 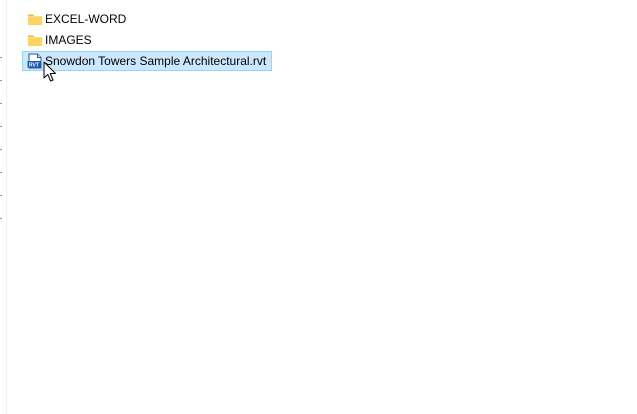 I want to click on file-item-images: IMAGES, so click(x=147, y=40).